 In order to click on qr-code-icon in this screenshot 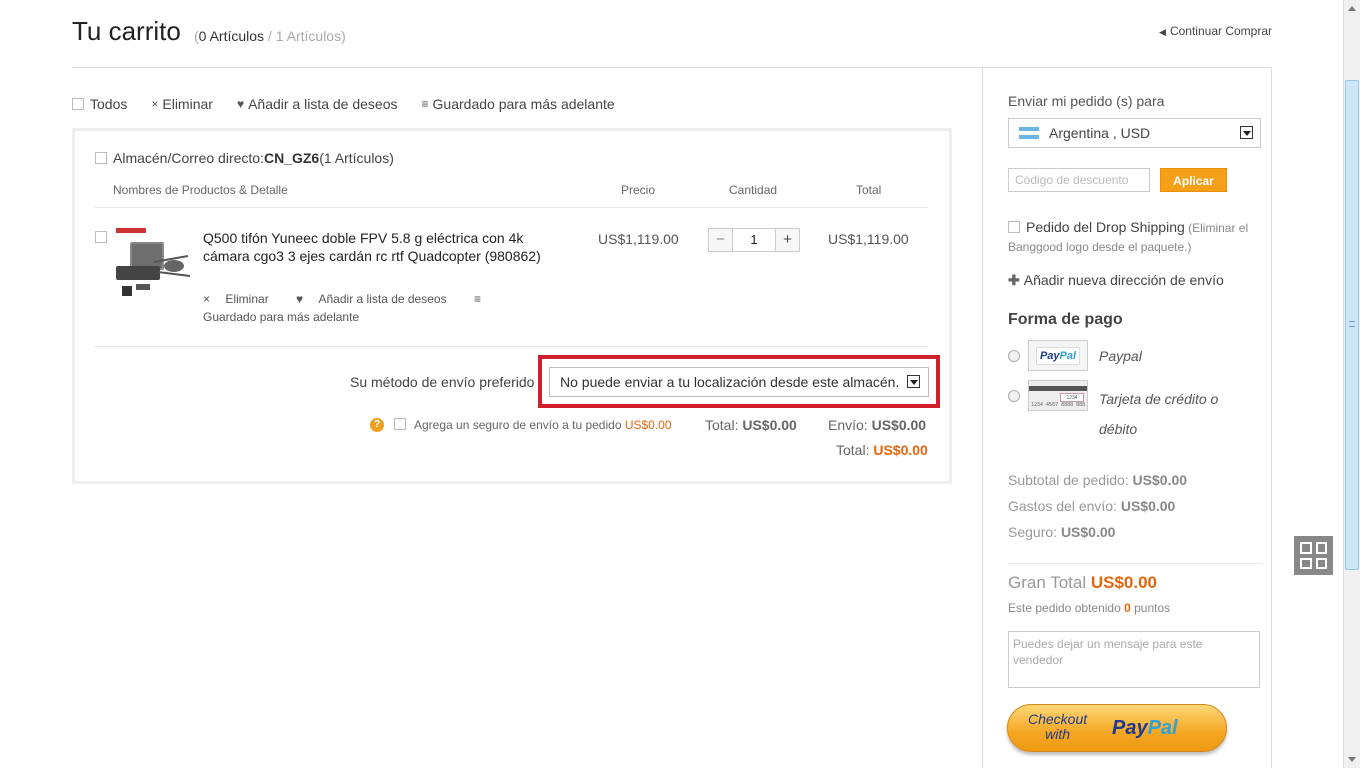, I will do `click(1313, 555)`.